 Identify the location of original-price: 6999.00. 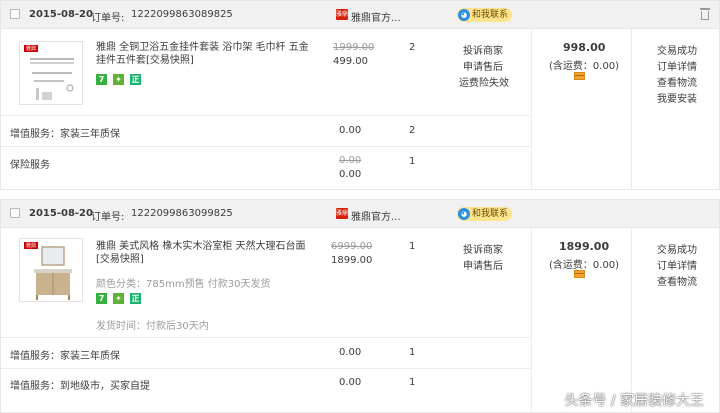
(352, 246).